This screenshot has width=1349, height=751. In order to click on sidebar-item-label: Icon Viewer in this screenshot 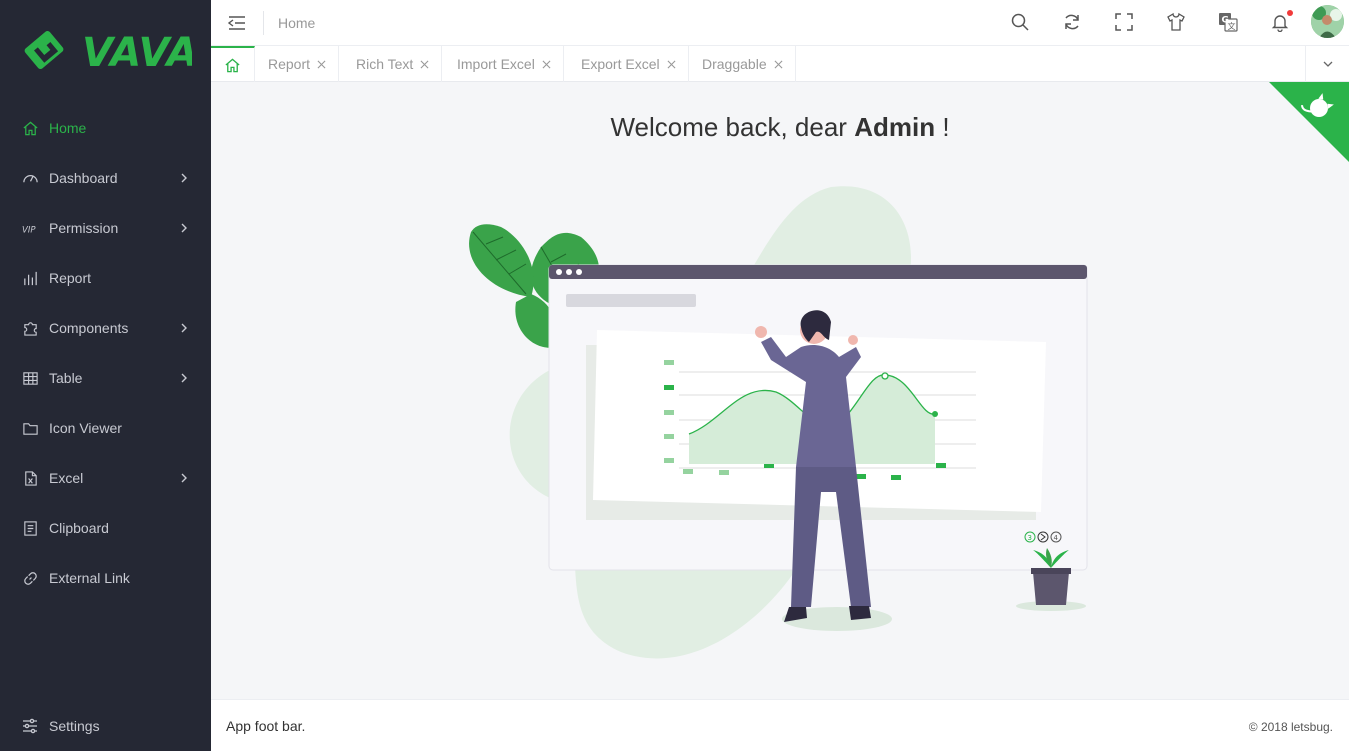, I will do `click(85, 428)`.